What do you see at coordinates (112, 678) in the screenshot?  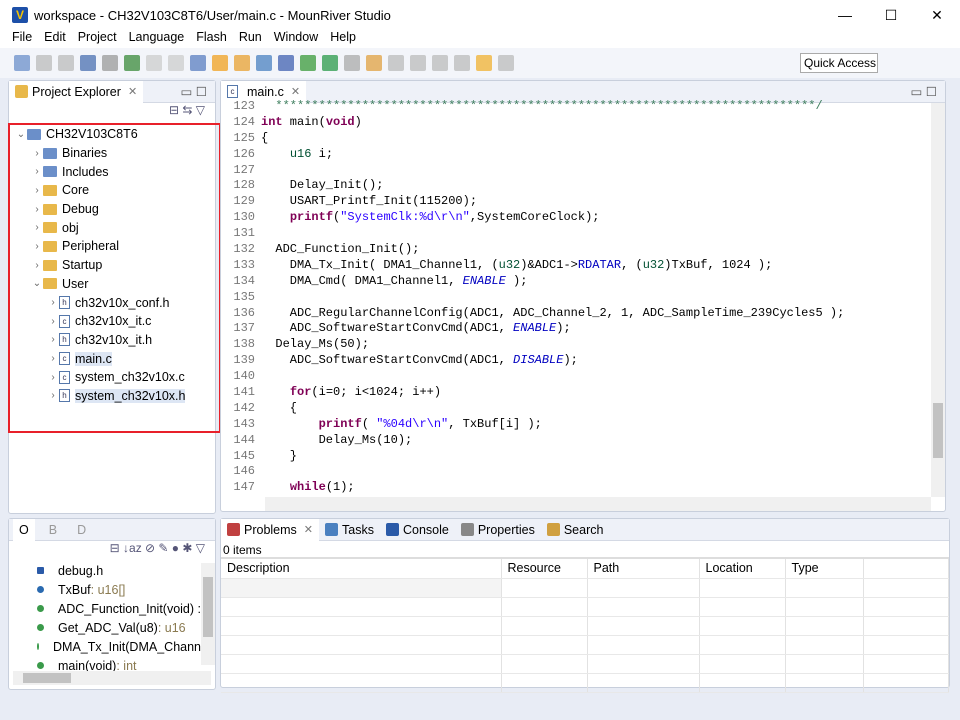 I see `outline-horizontal-scrollbar` at bounding box center [112, 678].